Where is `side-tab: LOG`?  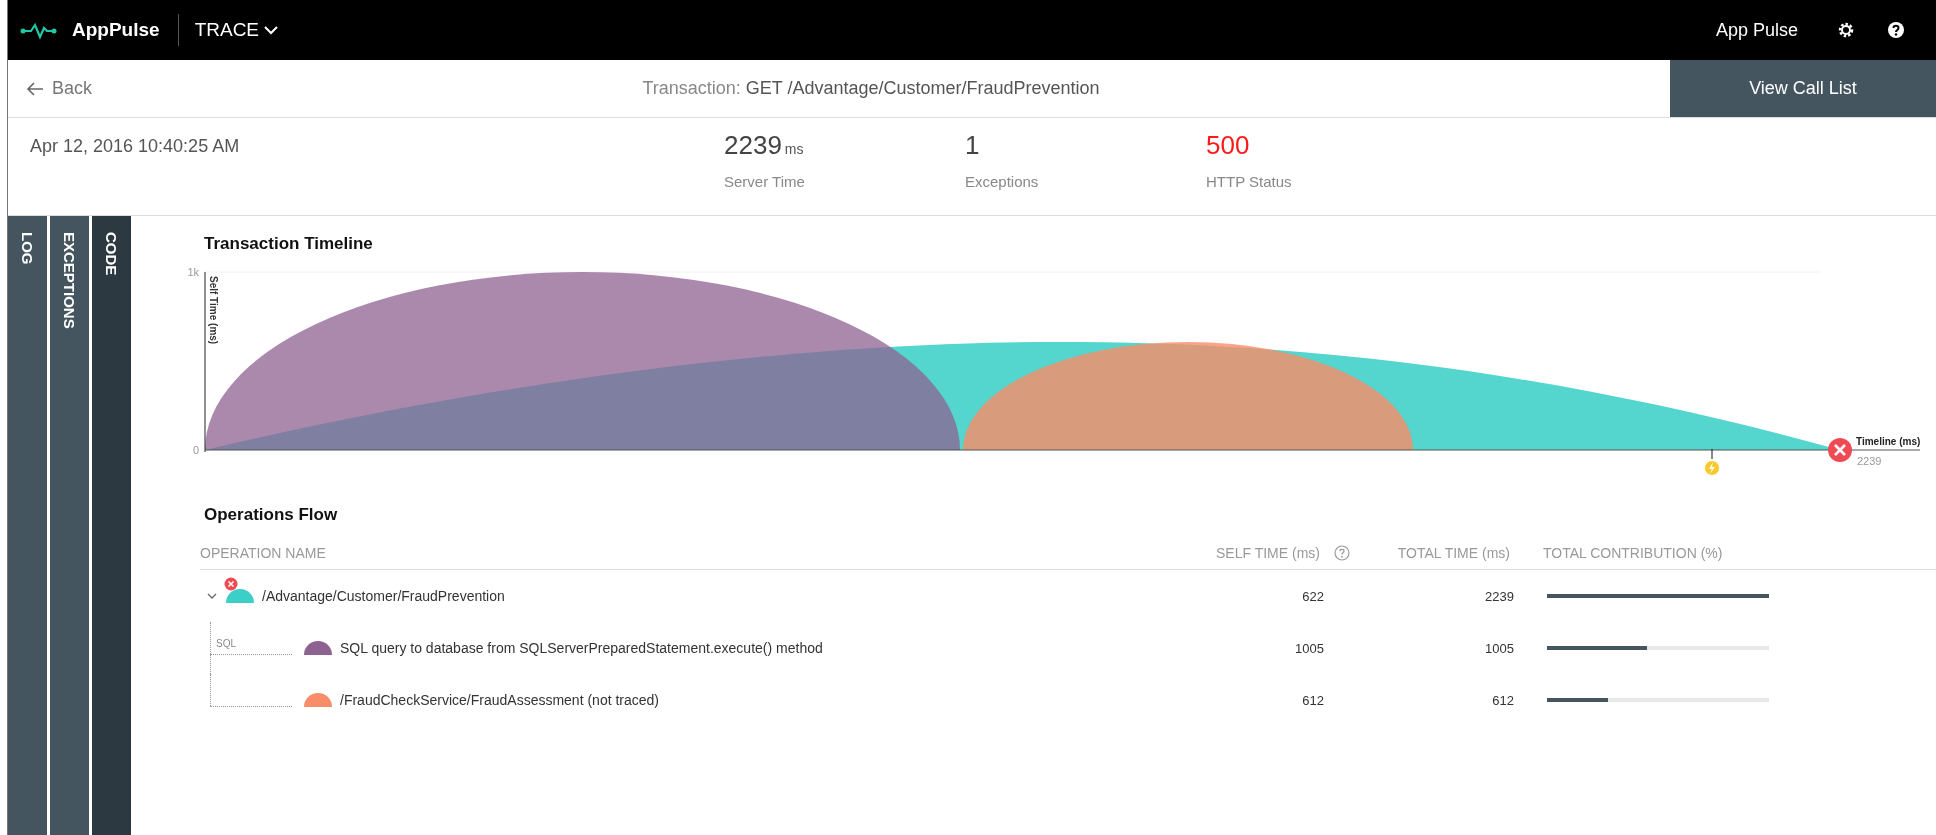
side-tab: LOG is located at coordinates (27, 525).